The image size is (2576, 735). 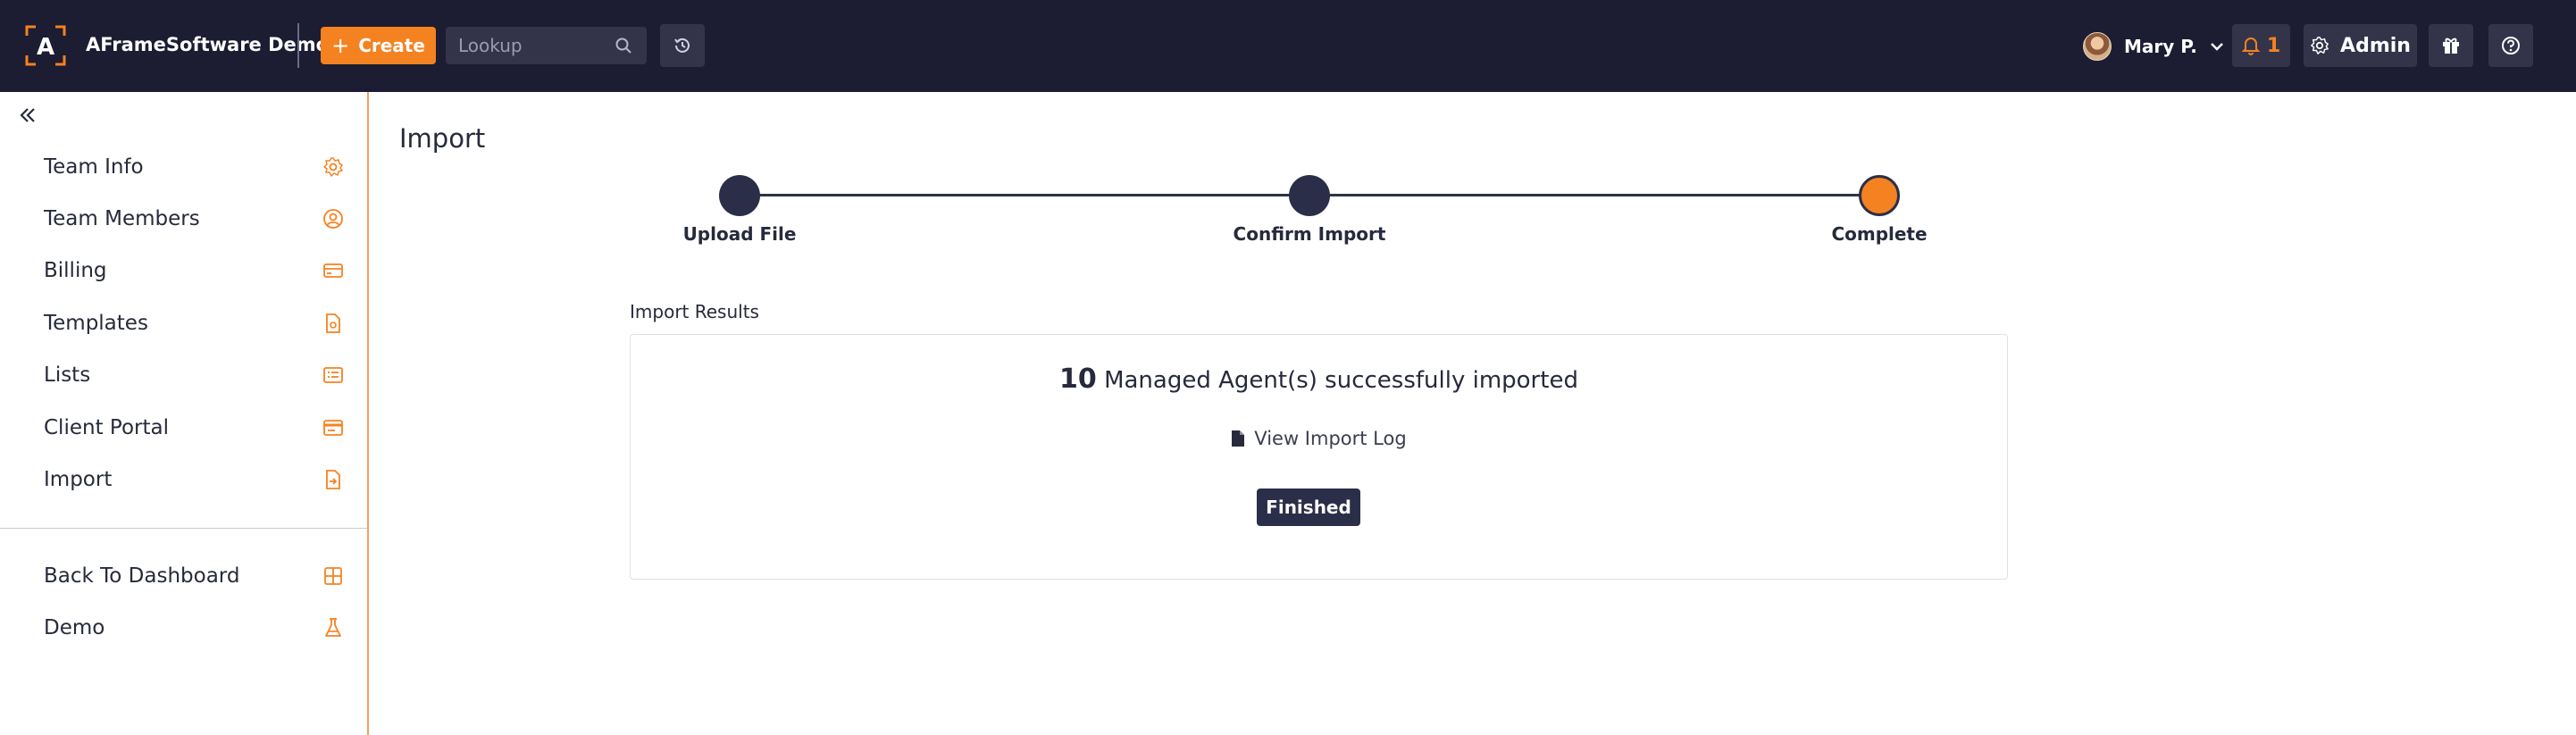 I want to click on gift-button, so click(x=2451, y=45).